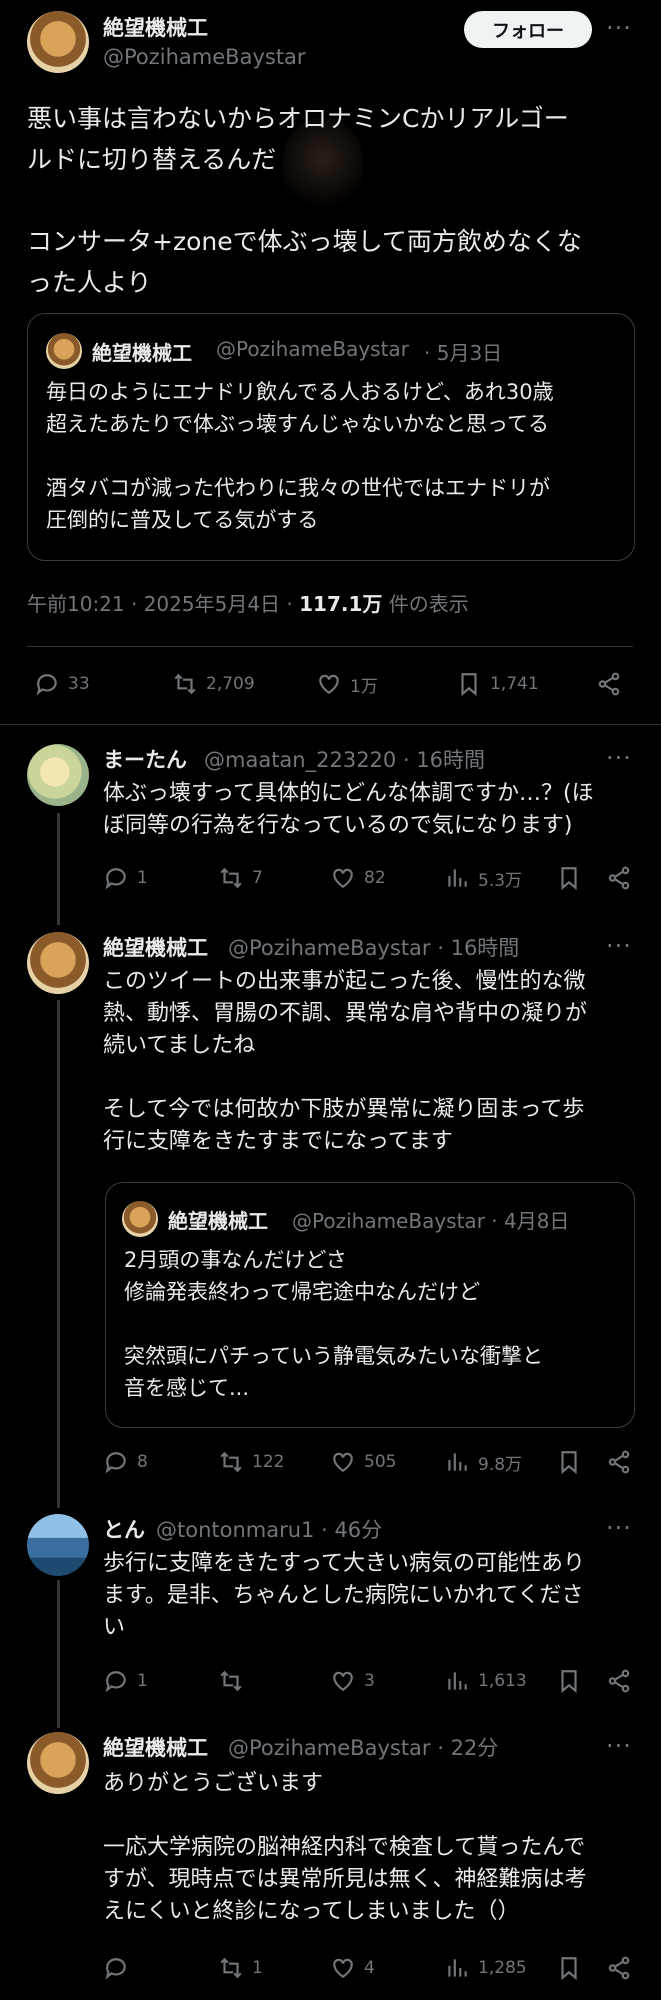 Image resolution: width=661 pixels, height=2000 pixels. What do you see at coordinates (213, 684) in the screenshot?
I see `retweet-action: 2,709` at bounding box center [213, 684].